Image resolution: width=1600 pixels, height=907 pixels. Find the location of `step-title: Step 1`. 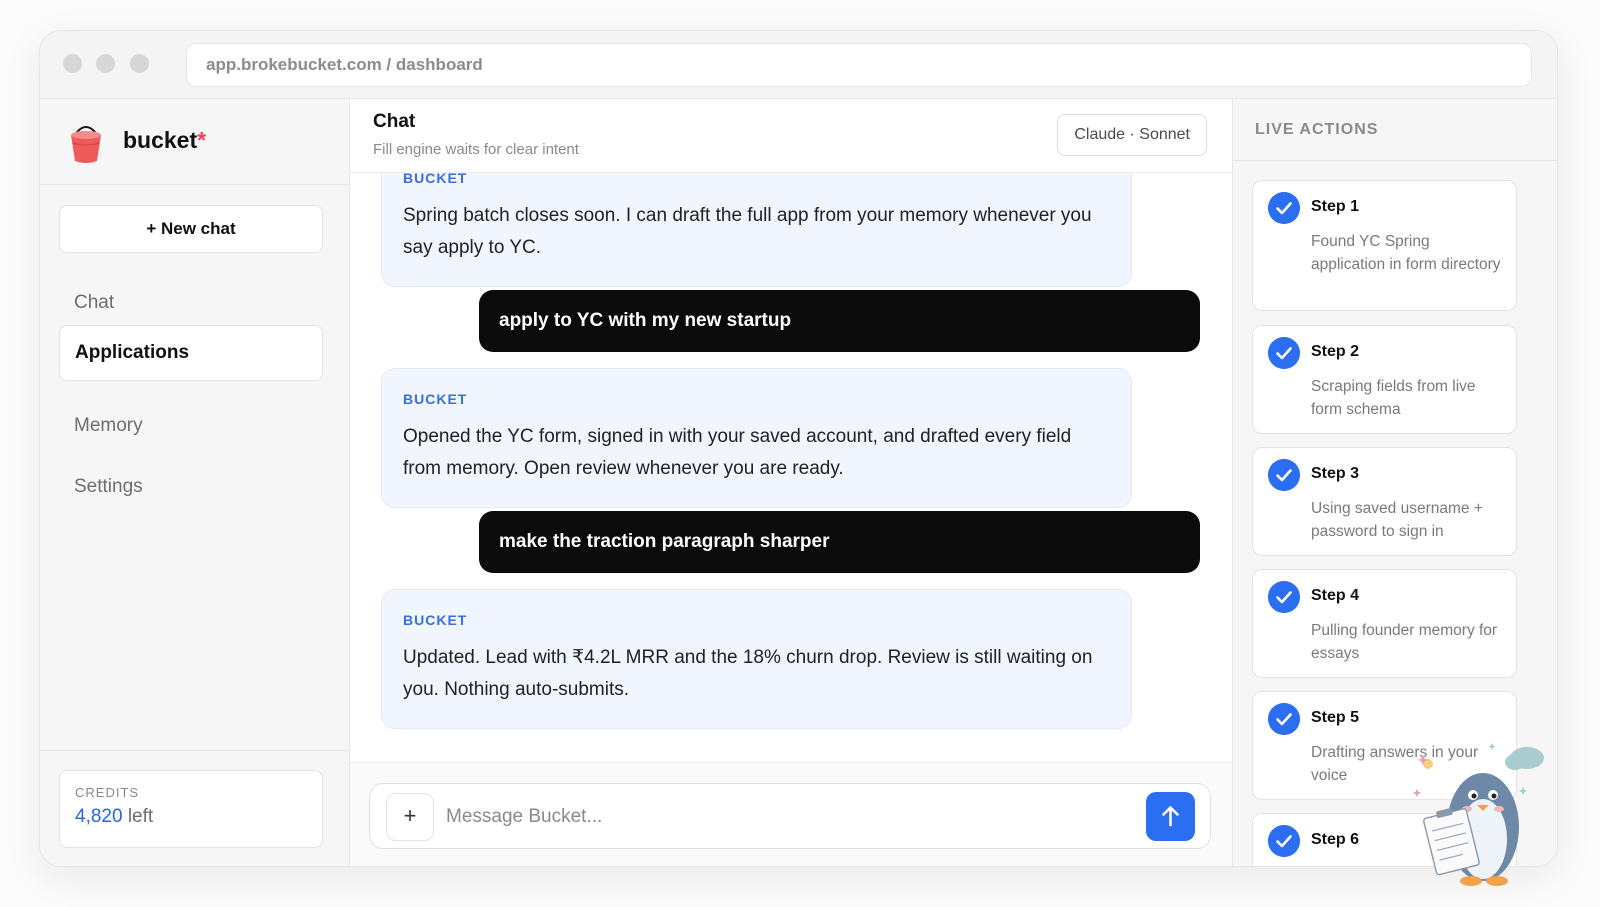

step-title: Step 1 is located at coordinates (1335, 206).